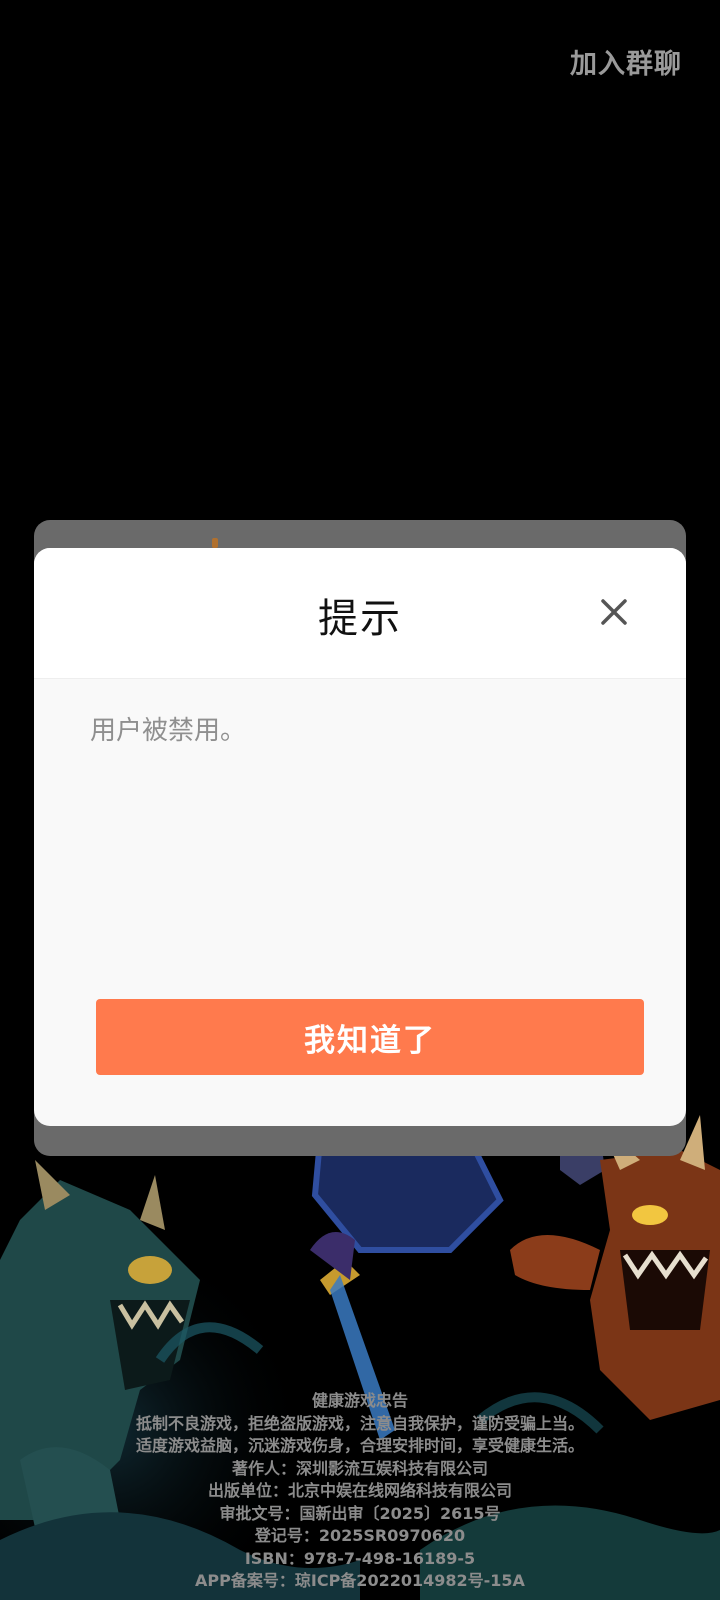 The width and height of the screenshot is (720, 1600). What do you see at coordinates (215, 543) in the screenshot?
I see `backplate-mark` at bounding box center [215, 543].